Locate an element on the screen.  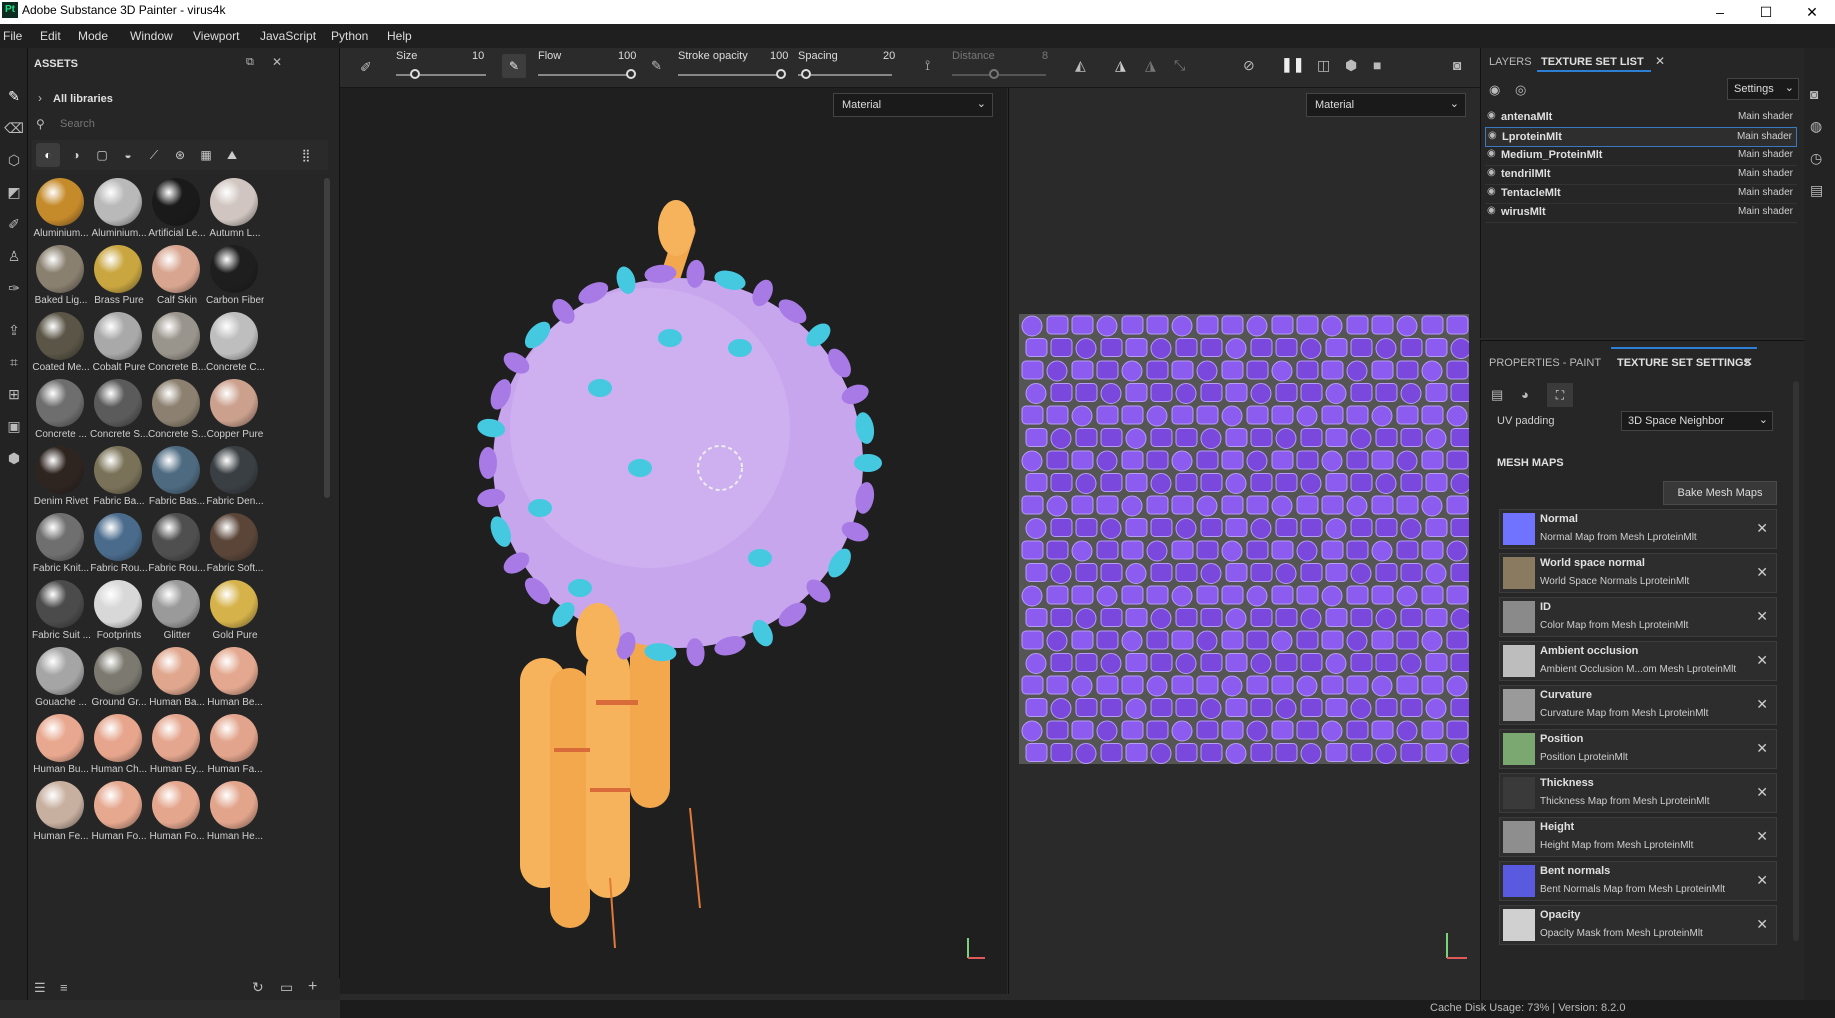
textures-filter-icon: ▦ is located at coordinates (206, 155).